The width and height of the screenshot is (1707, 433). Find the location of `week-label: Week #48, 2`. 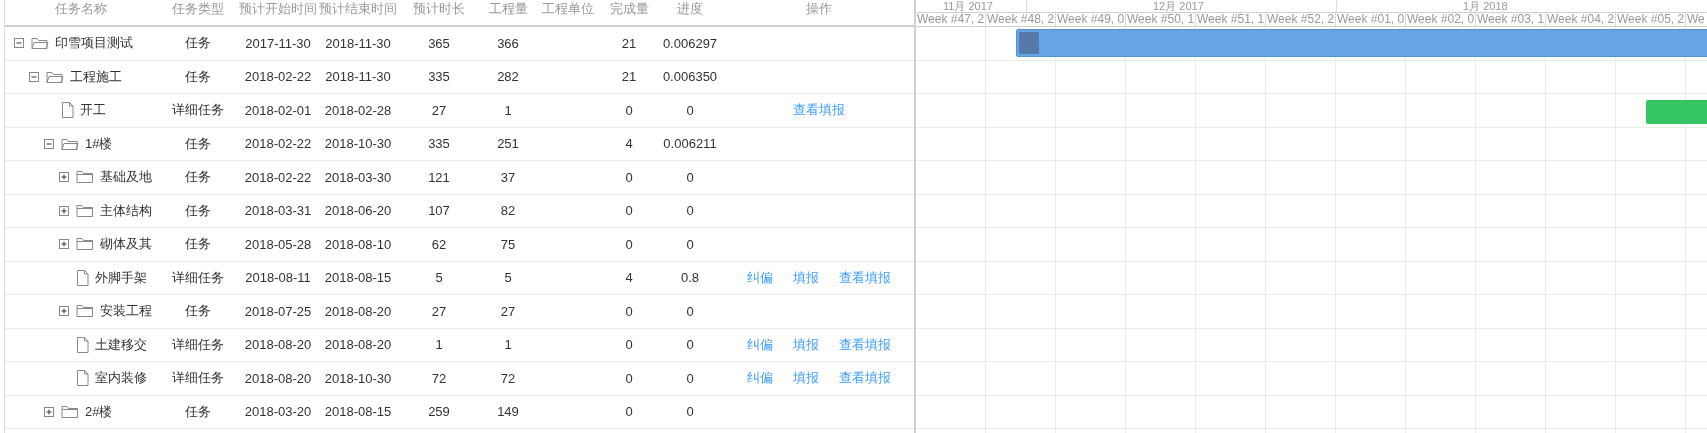

week-label: Week #48, 2 is located at coordinates (1021, 19).